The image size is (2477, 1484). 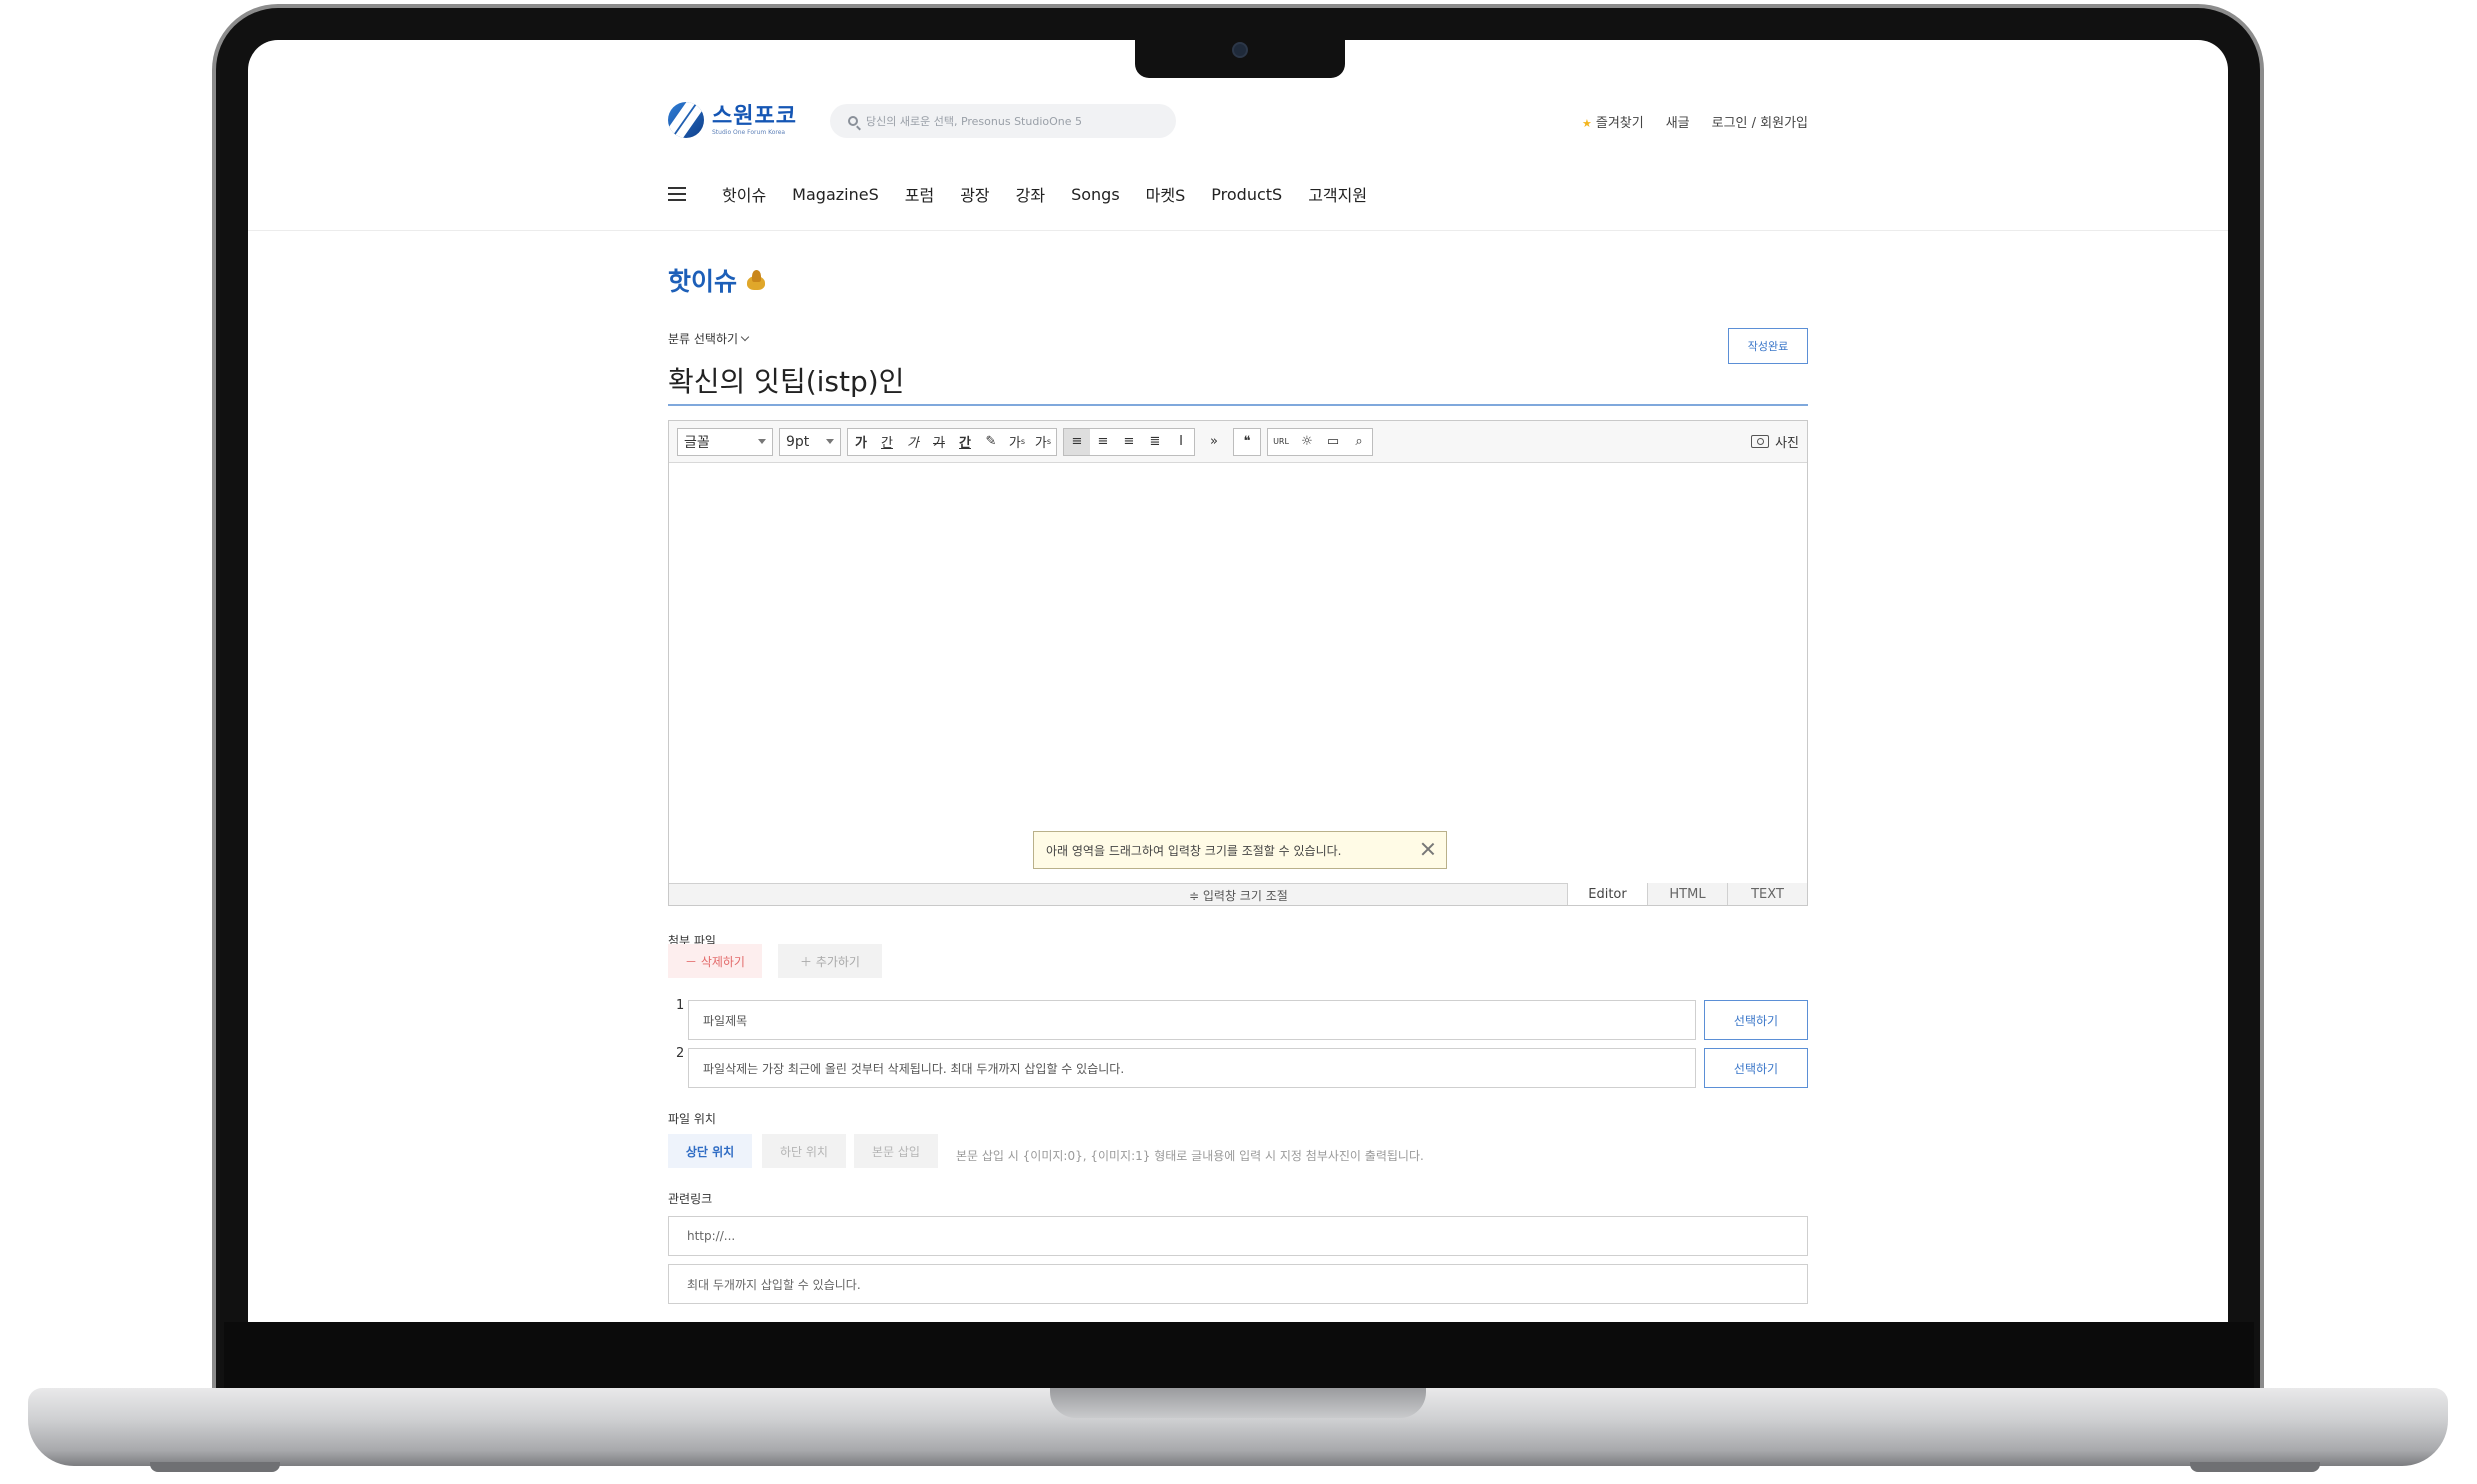 I want to click on table-icon: ▭, so click(x=1333, y=442).